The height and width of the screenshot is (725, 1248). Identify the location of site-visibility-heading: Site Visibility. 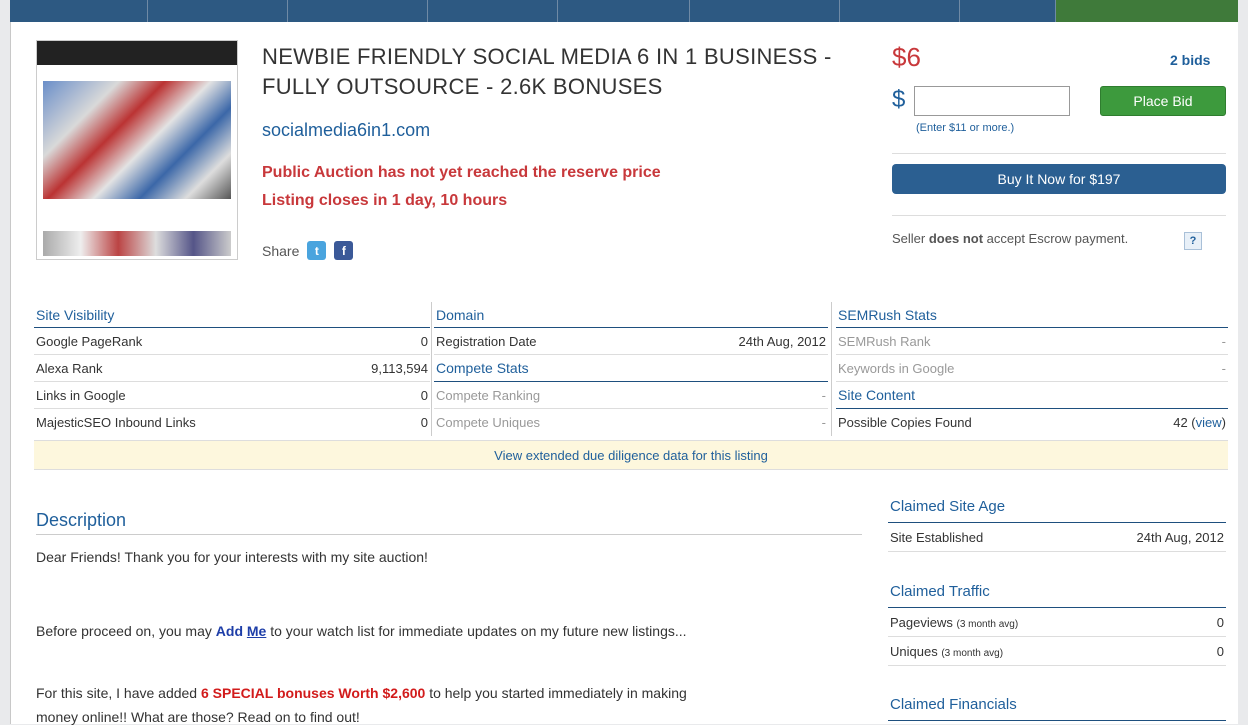
(232, 315).